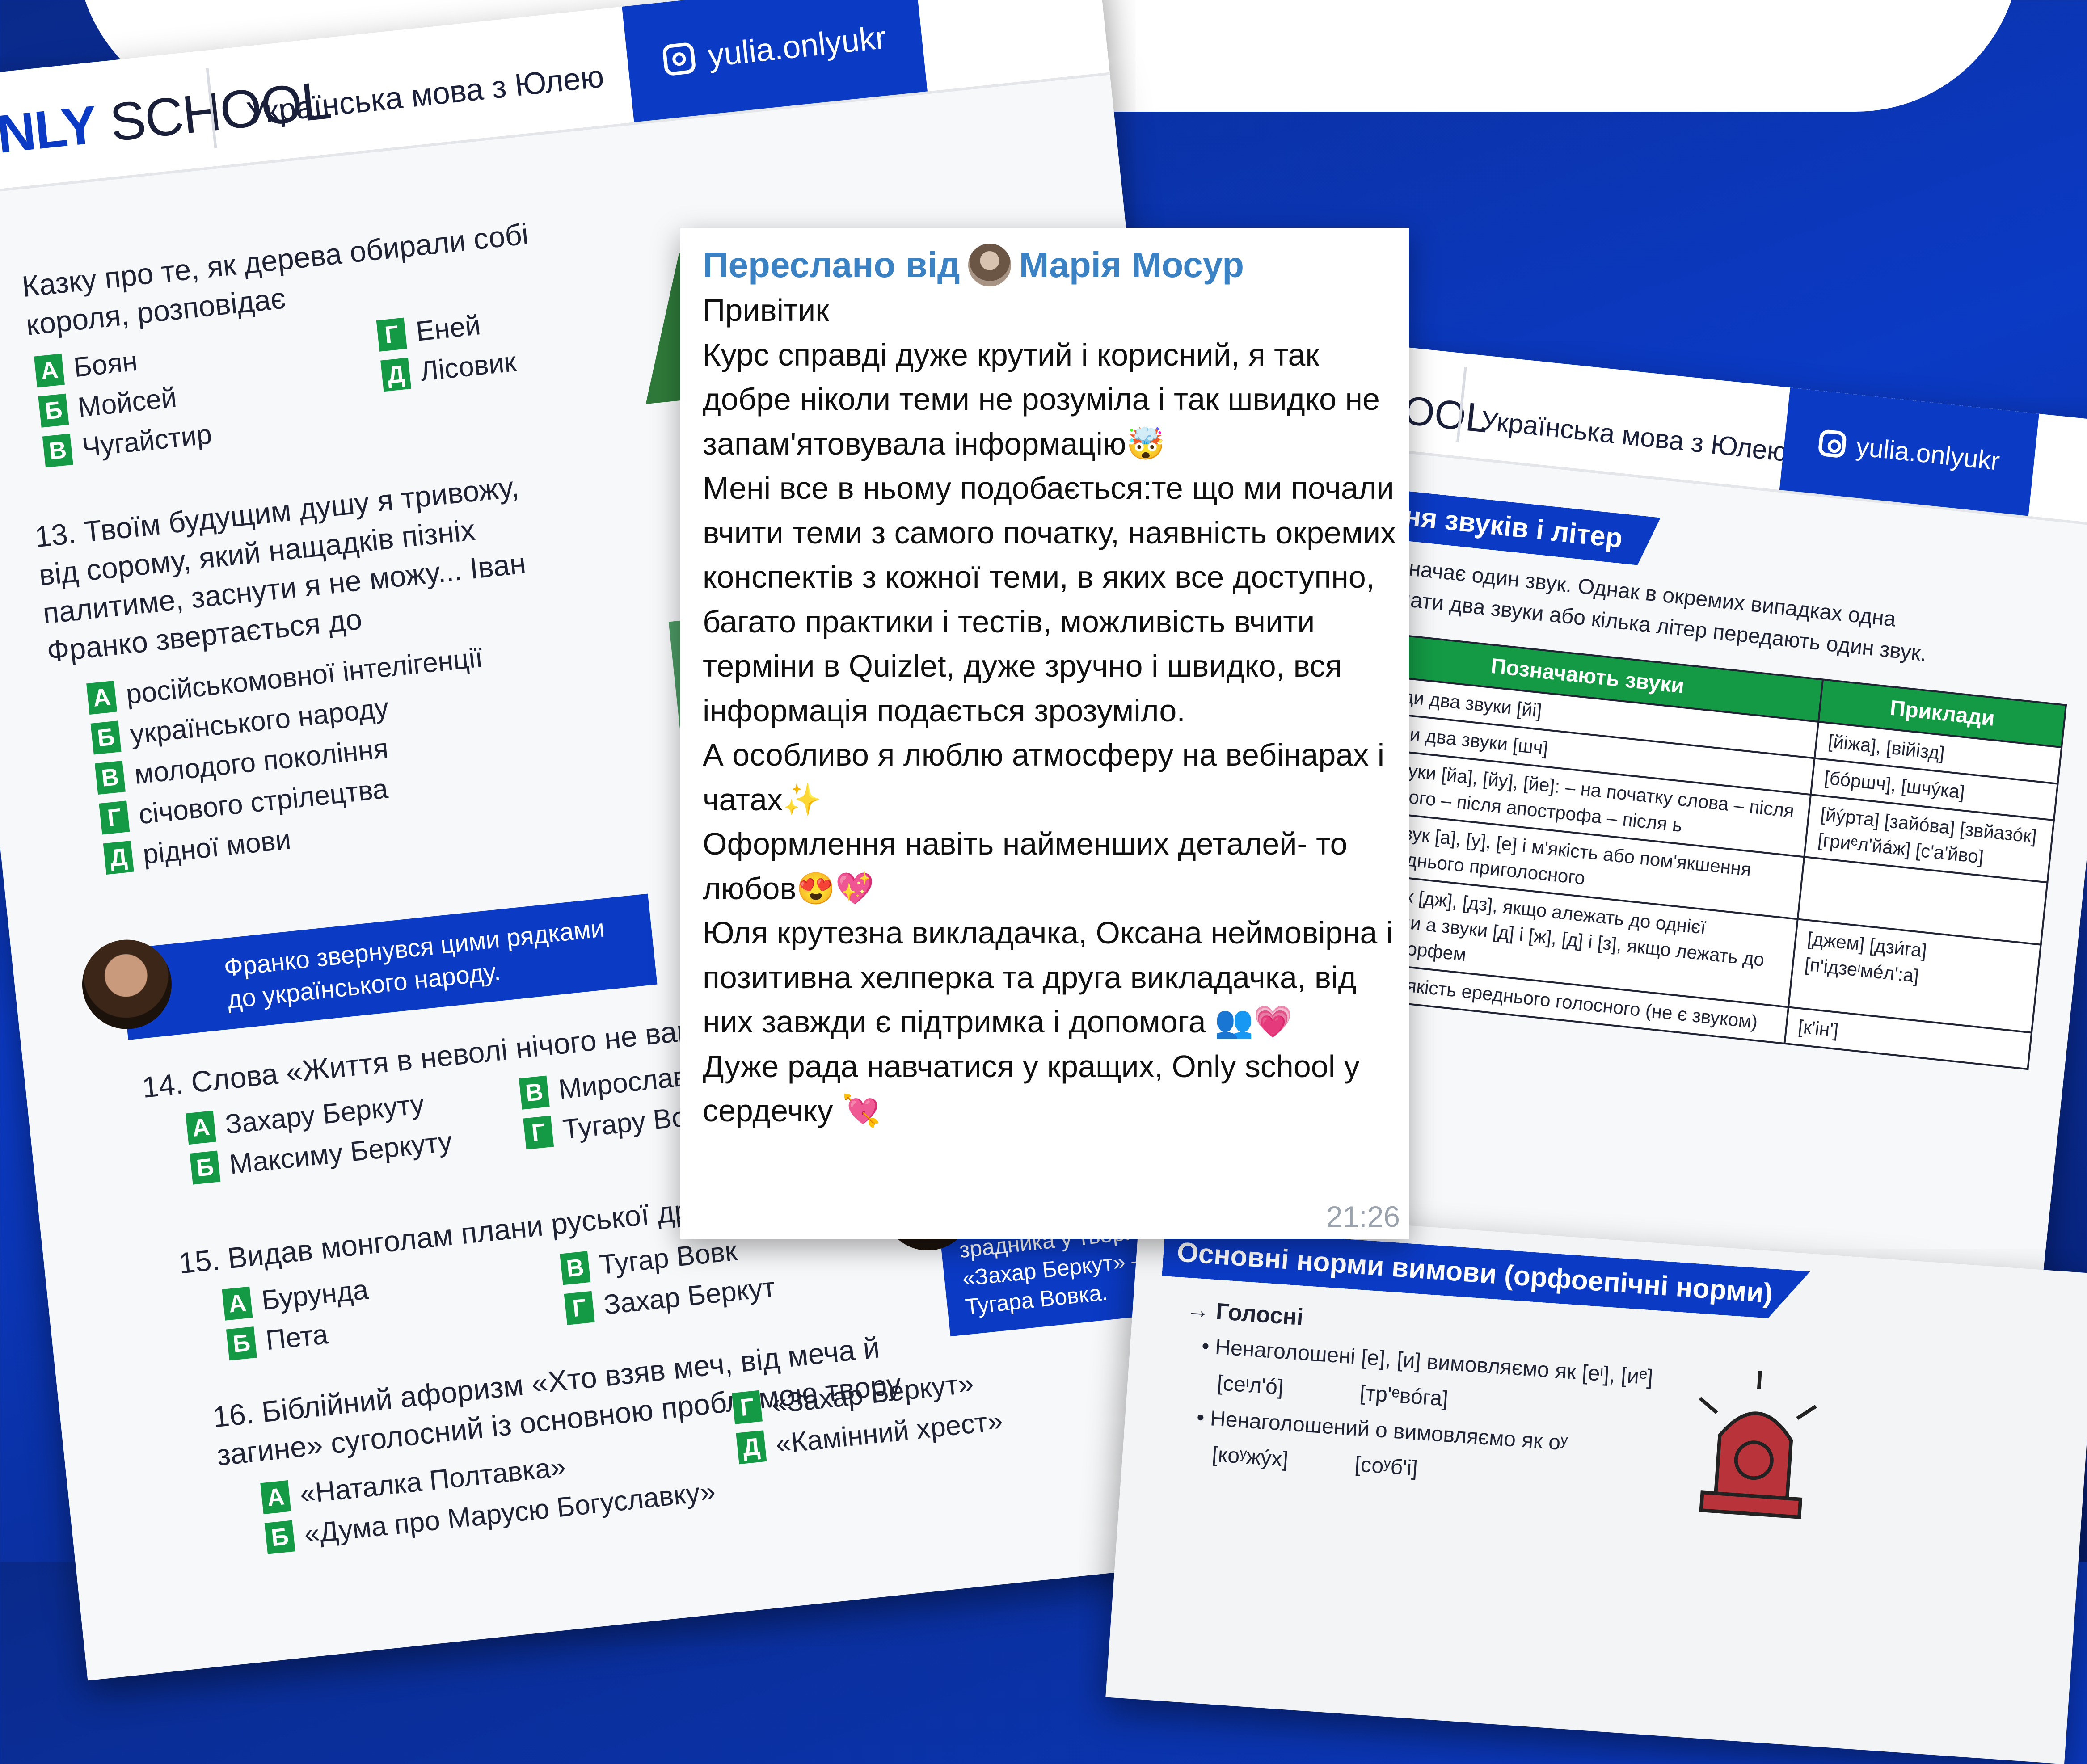 This screenshot has height=1764, width=2087. Describe the element at coordinates (1250, 1457) in the screenshot. I see `example-2a: [коʸжýх]` at that location.